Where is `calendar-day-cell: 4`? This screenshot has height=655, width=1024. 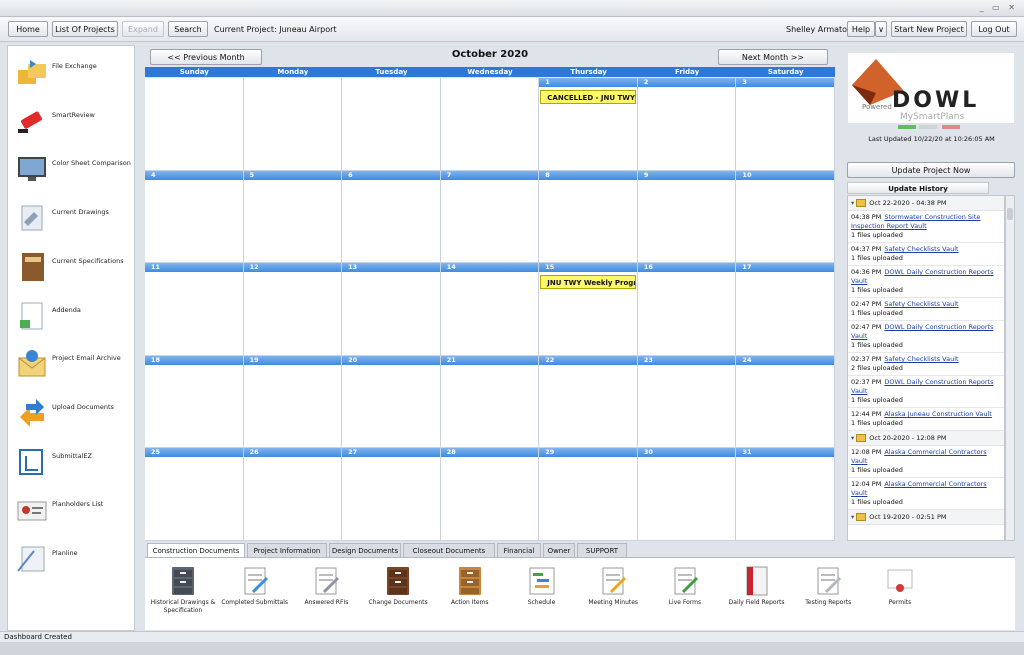
calendar-day-cell: 4 is located at coordinates (194, 217).